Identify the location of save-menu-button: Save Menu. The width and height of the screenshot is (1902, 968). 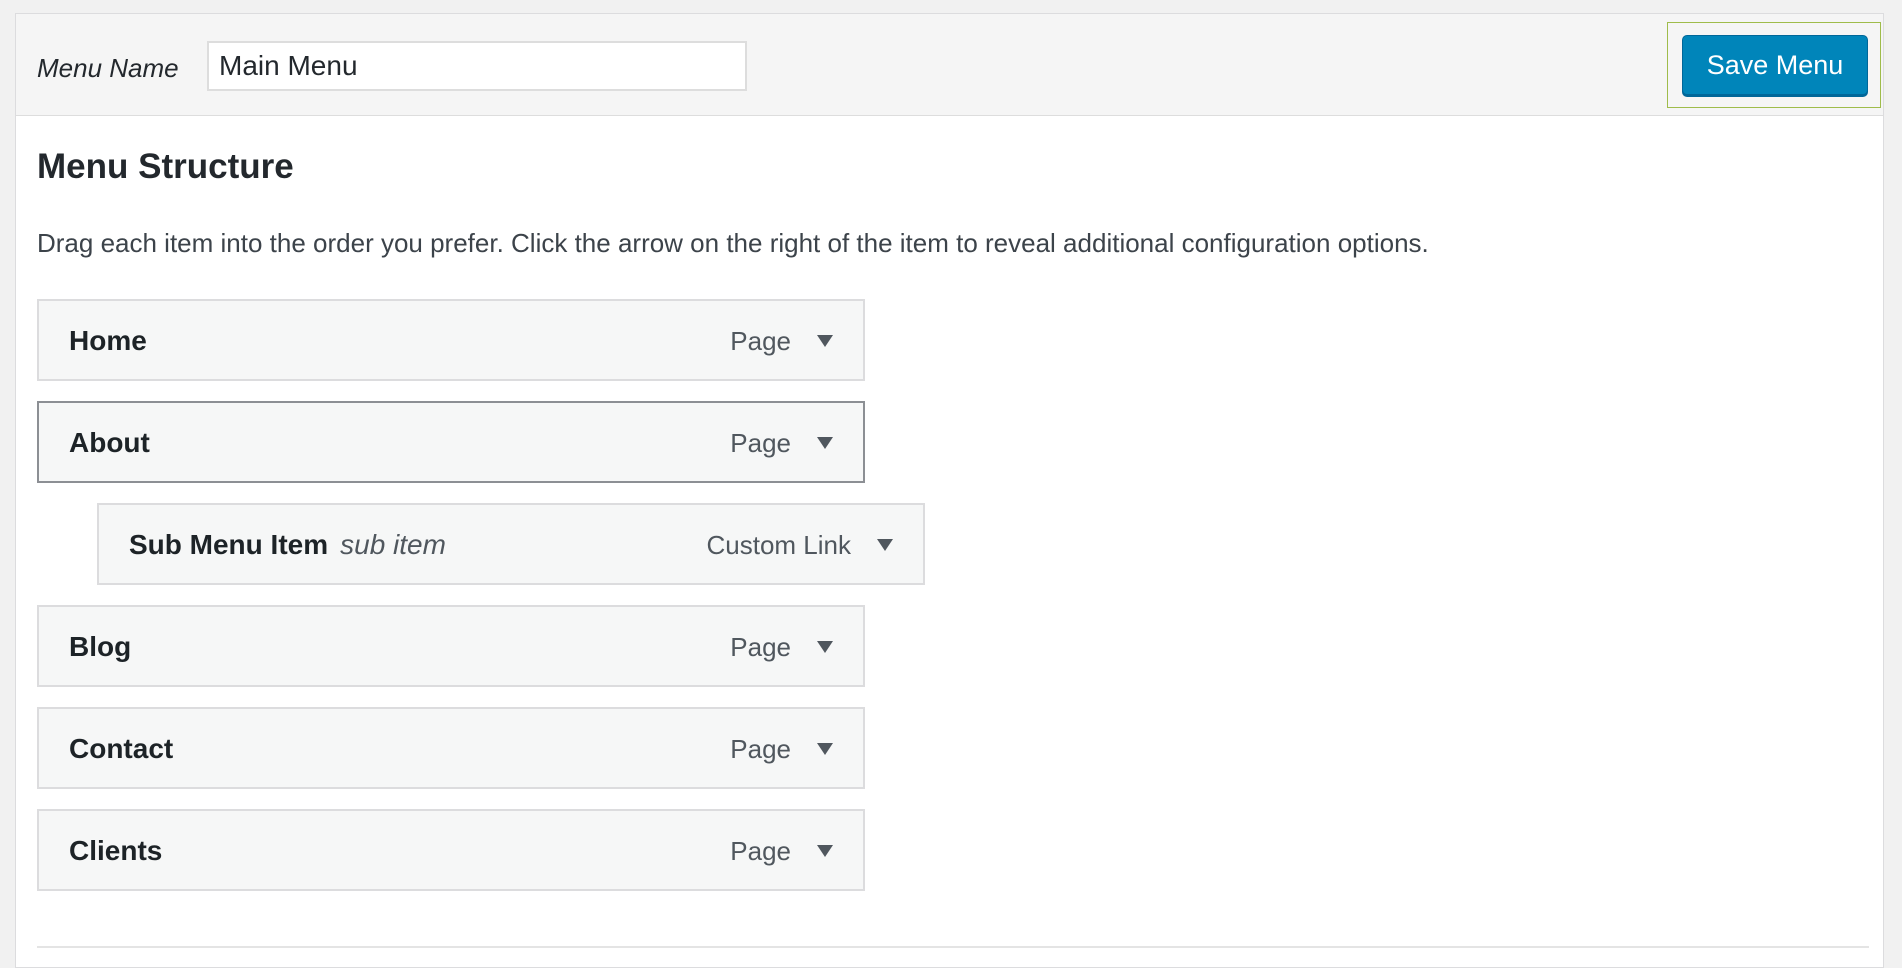
(1775, 65).